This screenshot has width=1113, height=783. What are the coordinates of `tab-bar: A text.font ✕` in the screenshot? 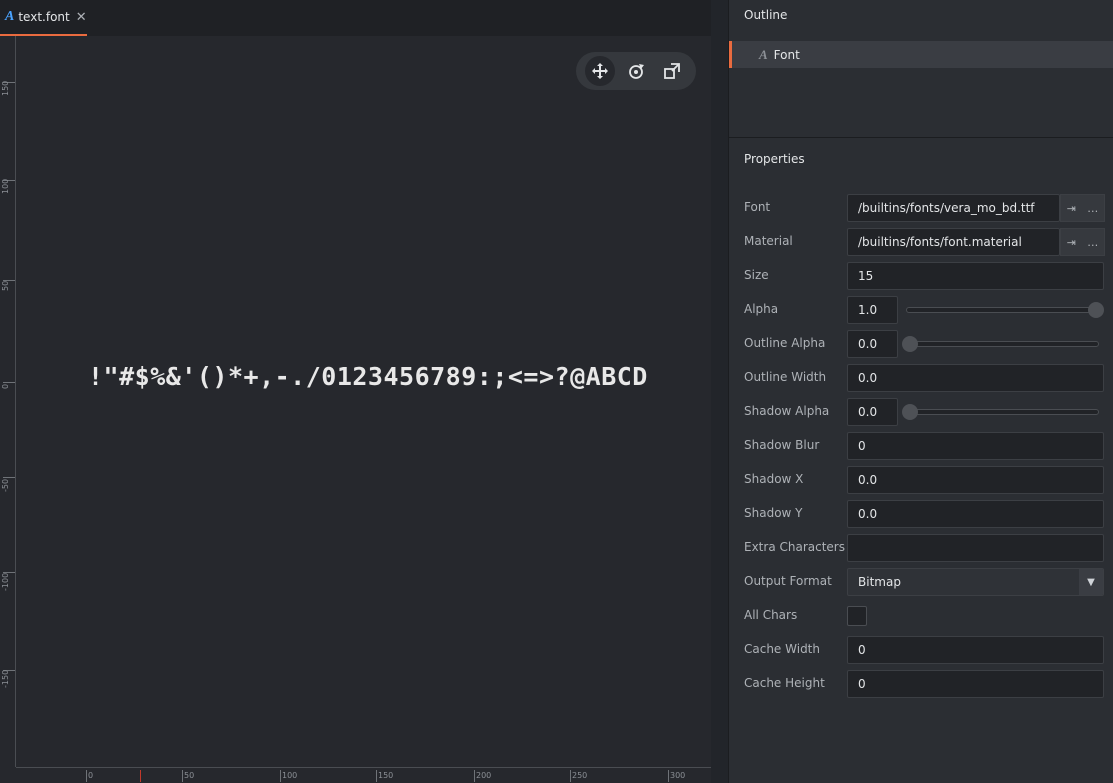 It's located at (355, 18).